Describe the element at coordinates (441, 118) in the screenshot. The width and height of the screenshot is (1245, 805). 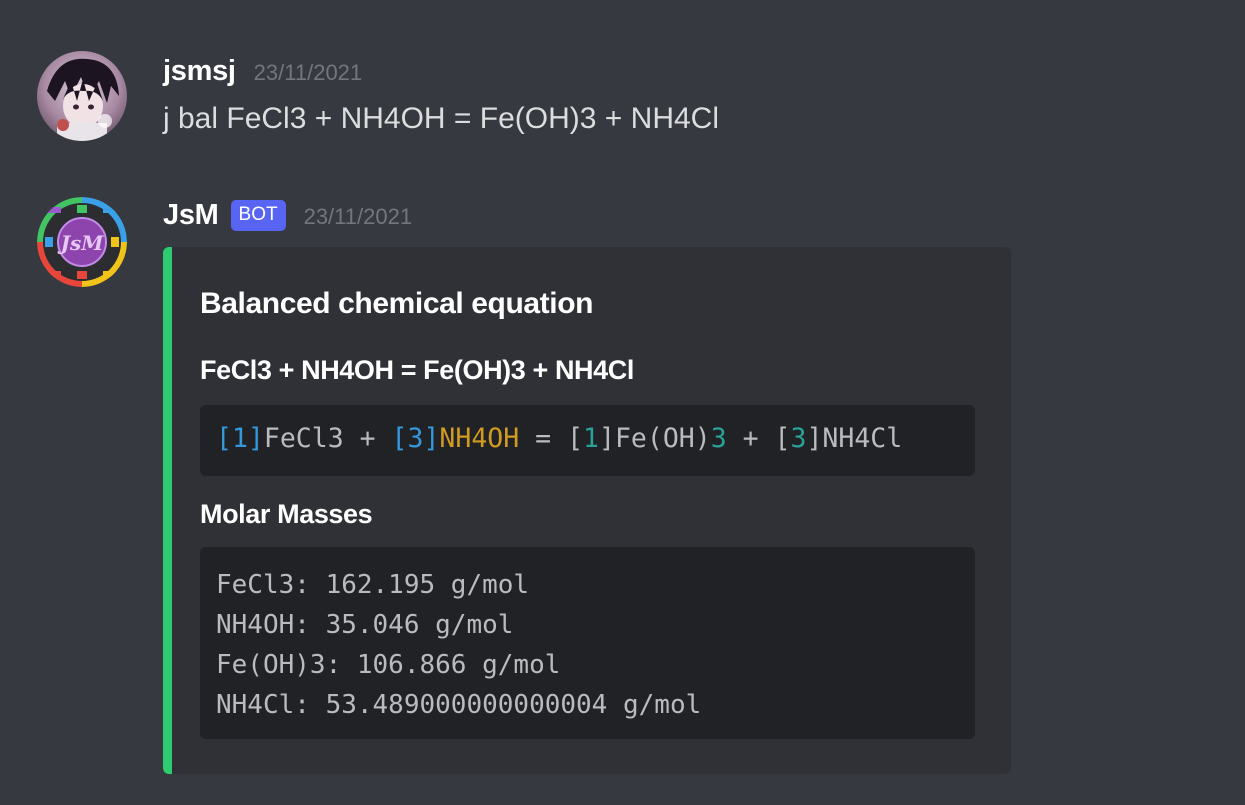
I see `message-content: j bal FeCl3 + NH4OH = Fe(OH)3 + NH4Cl` at that location.